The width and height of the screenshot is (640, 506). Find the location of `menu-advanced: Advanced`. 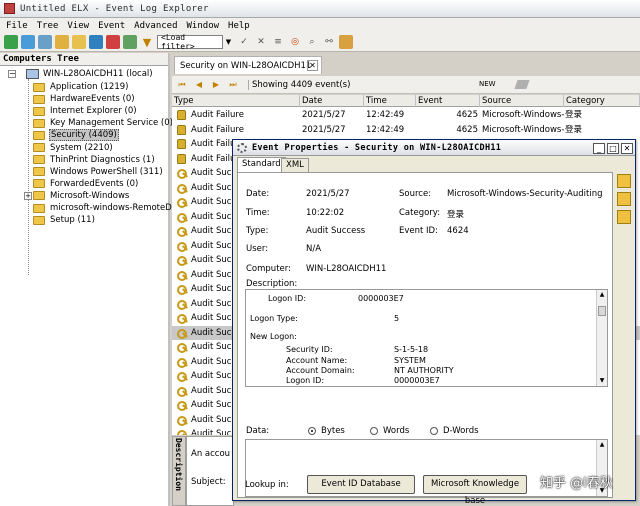

menu-advanced: Advanced is located at coordinates (155, 26).